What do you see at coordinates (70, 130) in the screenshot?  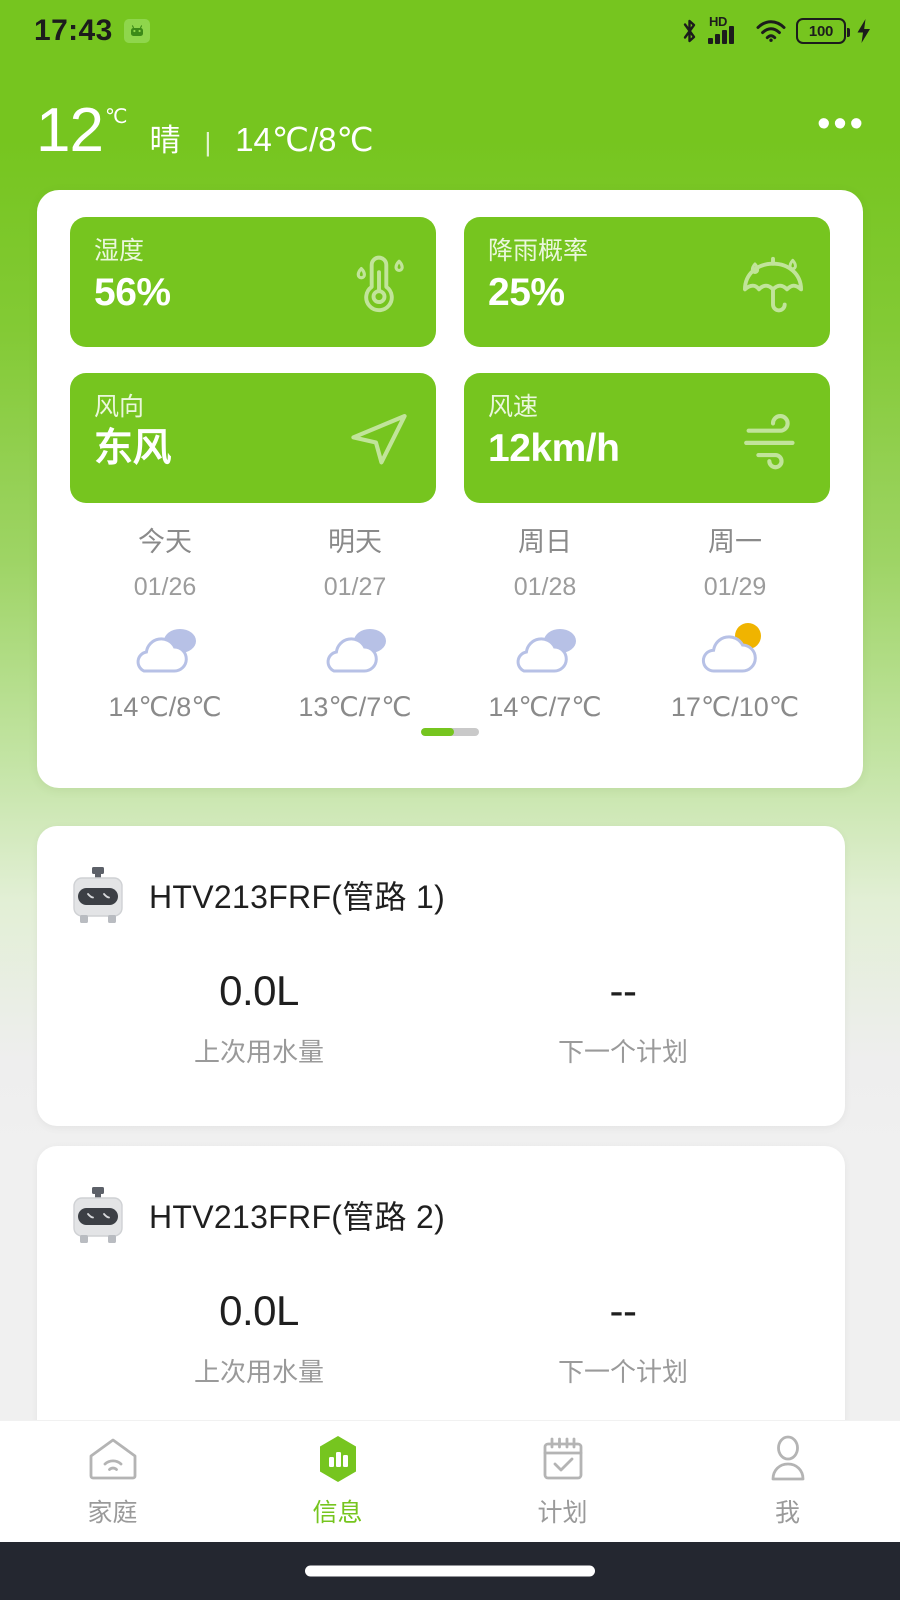 I see `current-temperature: 12` at bounding box center [70, 130].